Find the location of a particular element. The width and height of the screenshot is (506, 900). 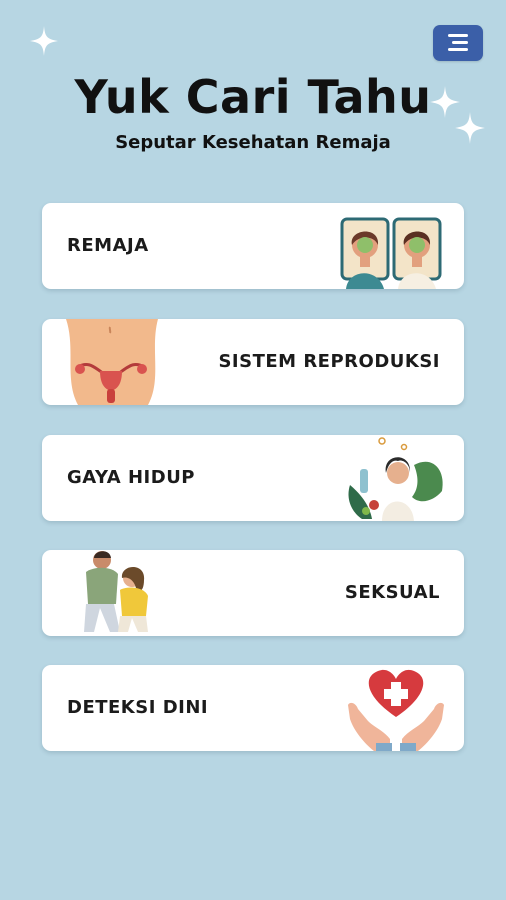

healthy-lifestyle-illustration is located at coordinates (395, 479).